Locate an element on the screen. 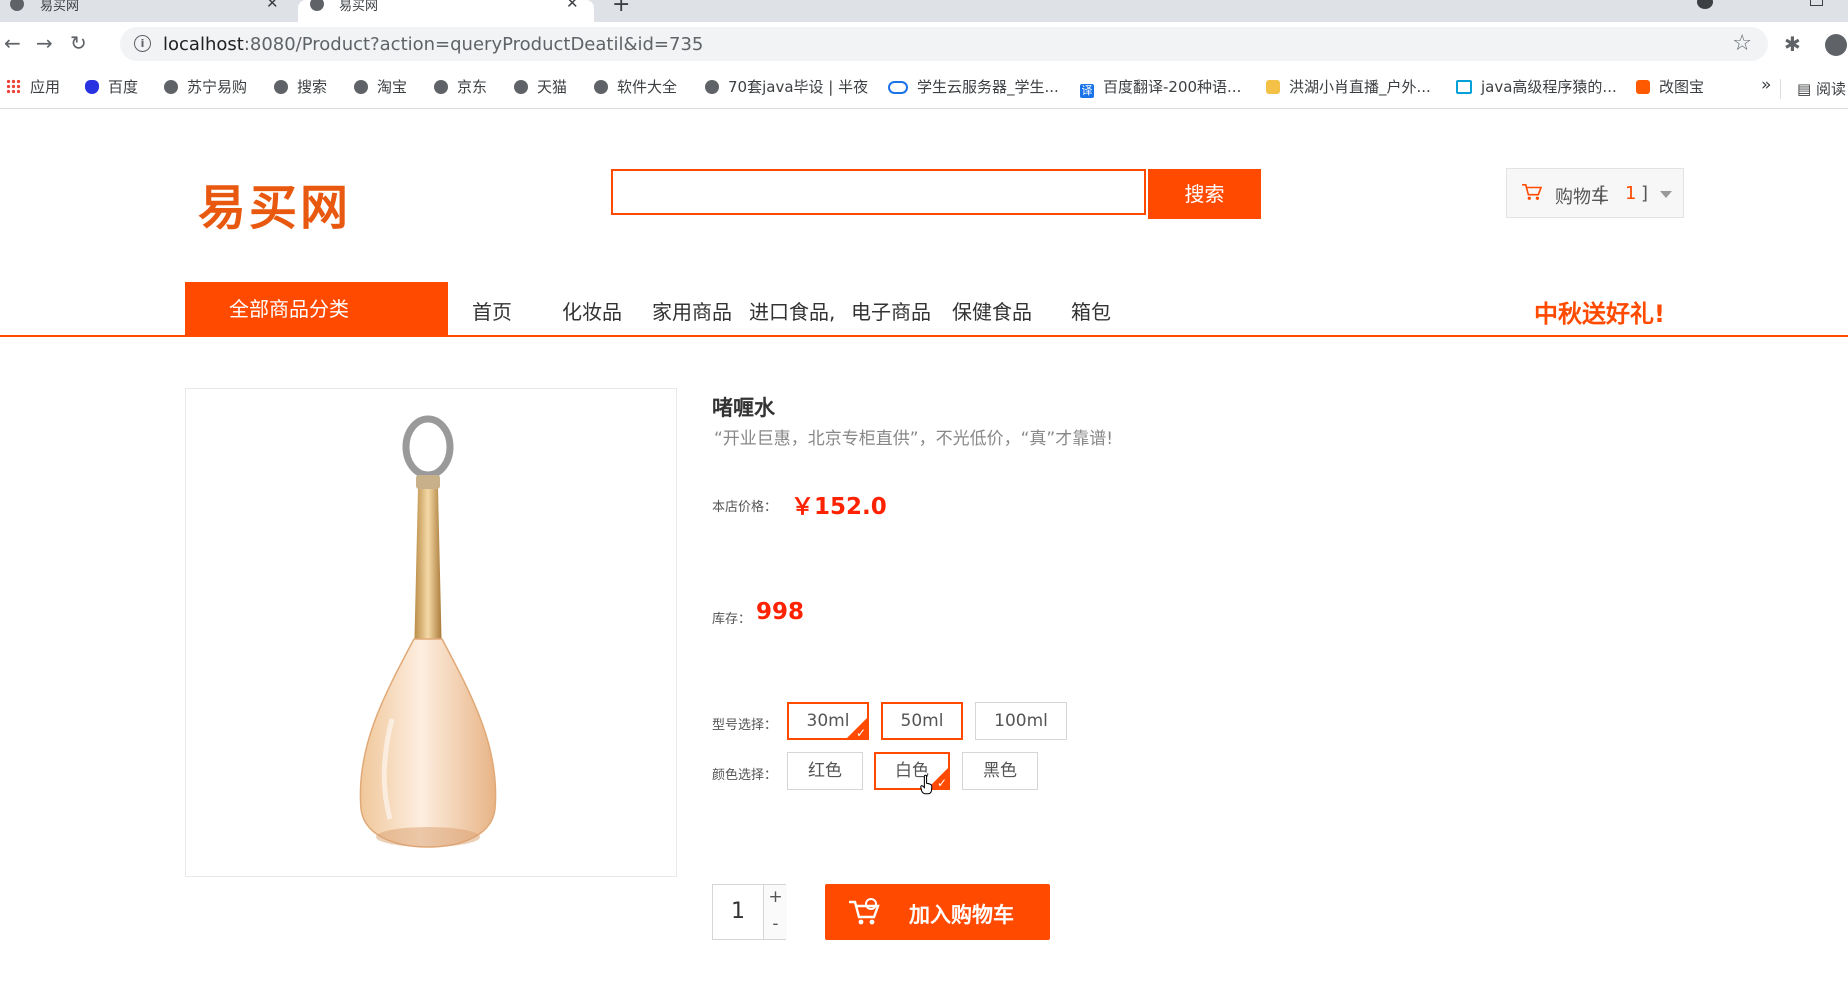 This screenshot has height=1008, width=1848. model-option-30ml: 30ml ✓ is located at coordinates (828, 721).